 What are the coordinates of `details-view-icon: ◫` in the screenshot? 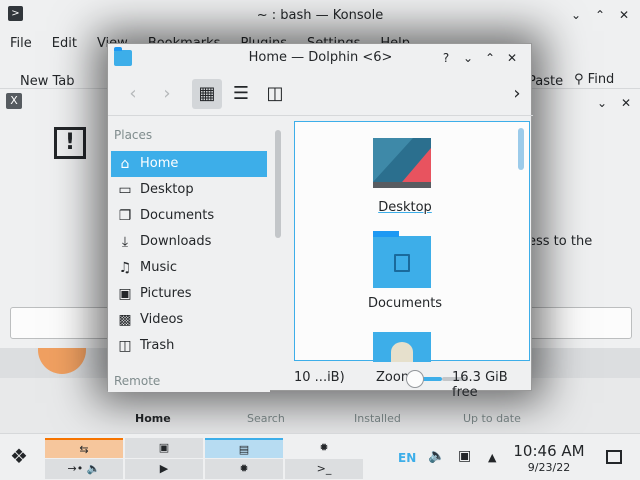 It's located at (275, 94).